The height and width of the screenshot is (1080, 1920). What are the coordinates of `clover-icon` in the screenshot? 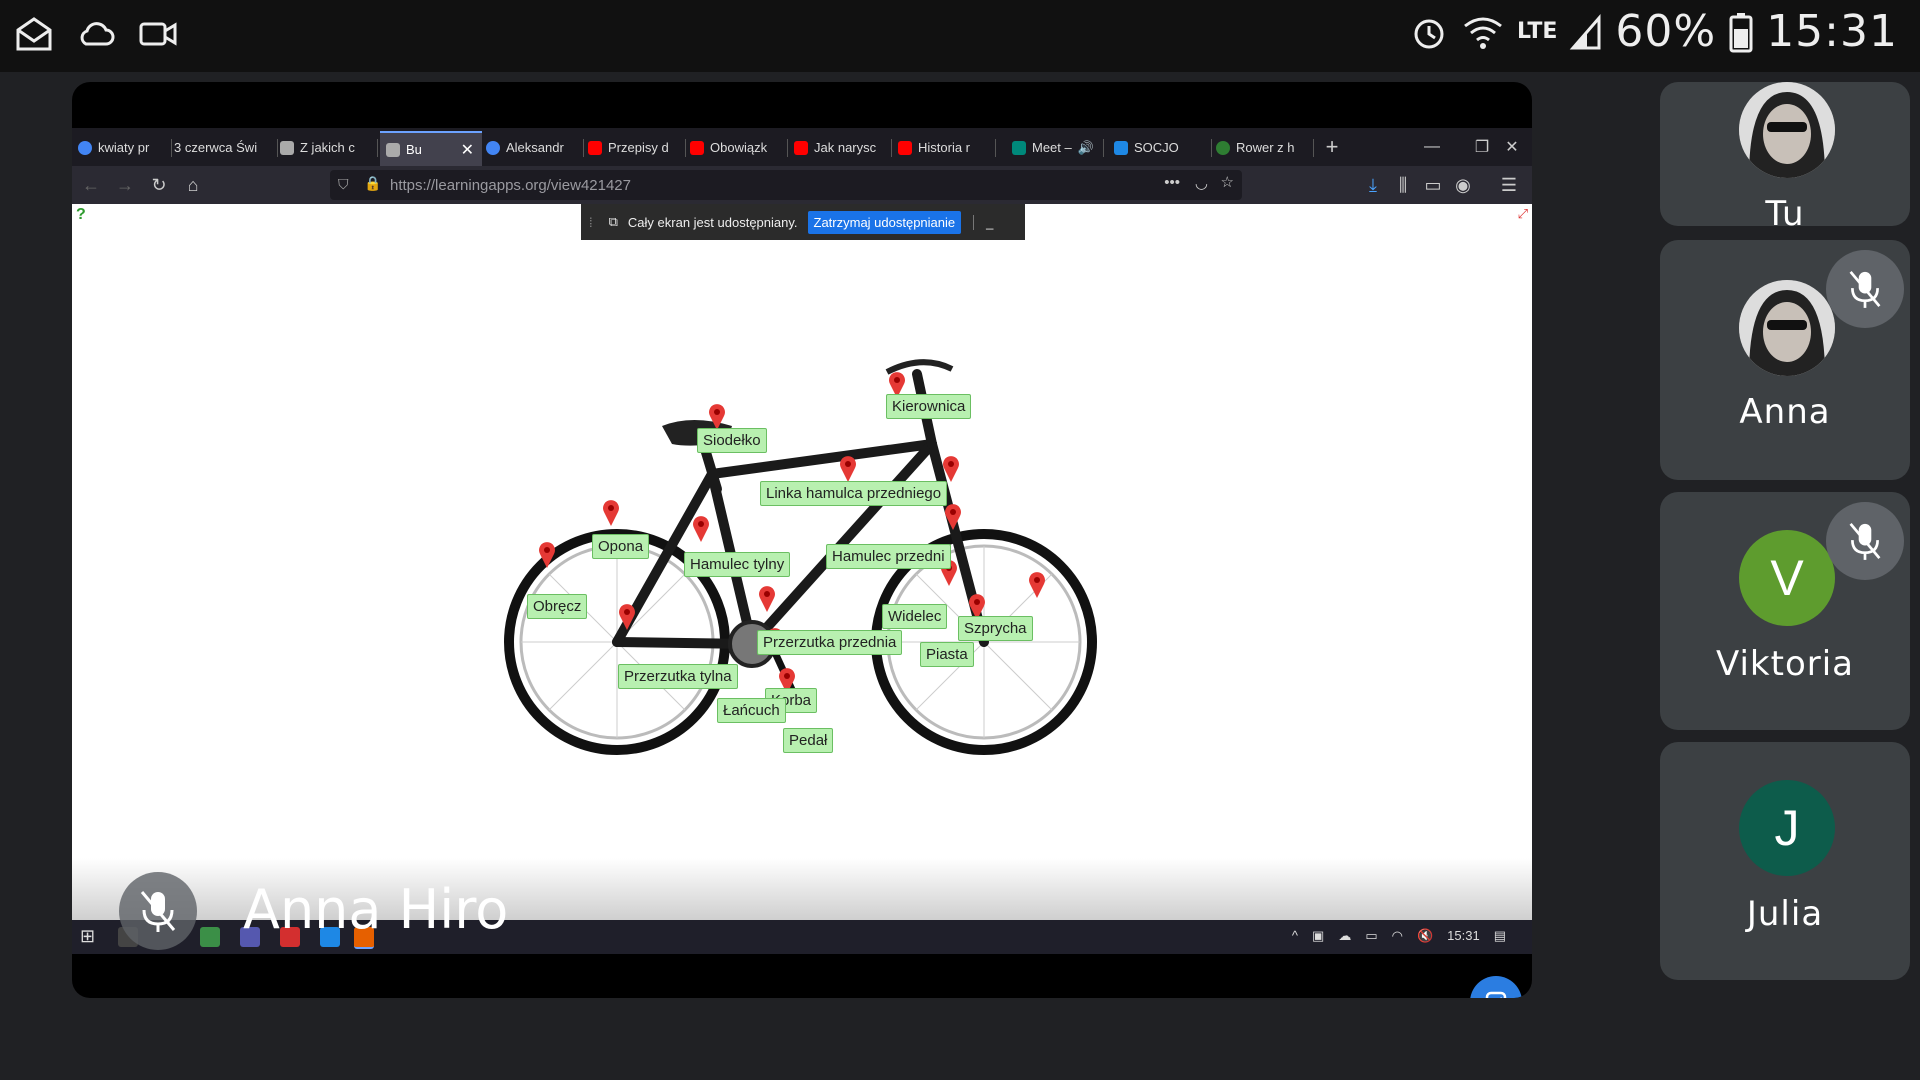 It's located at (1223, 147).